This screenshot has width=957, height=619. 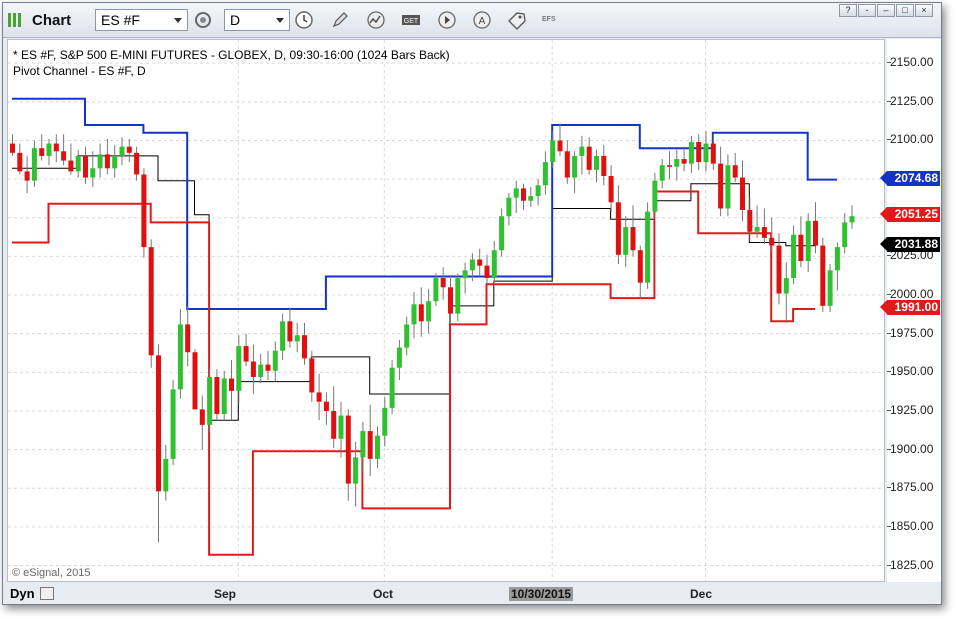 I want to click on tag-icon, so click(x=517, y=20).